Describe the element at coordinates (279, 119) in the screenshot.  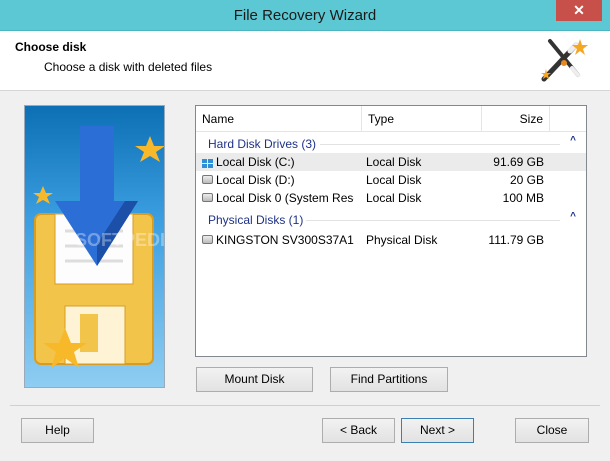
I see `column-name: Name` at that location.